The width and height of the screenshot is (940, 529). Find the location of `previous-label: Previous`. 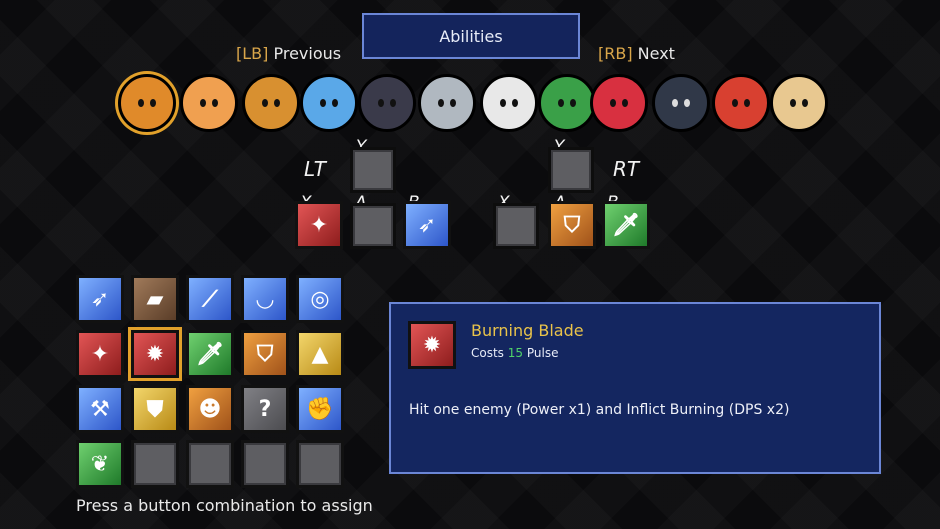

previous-label: Previous is located at coordinates (307, 53).